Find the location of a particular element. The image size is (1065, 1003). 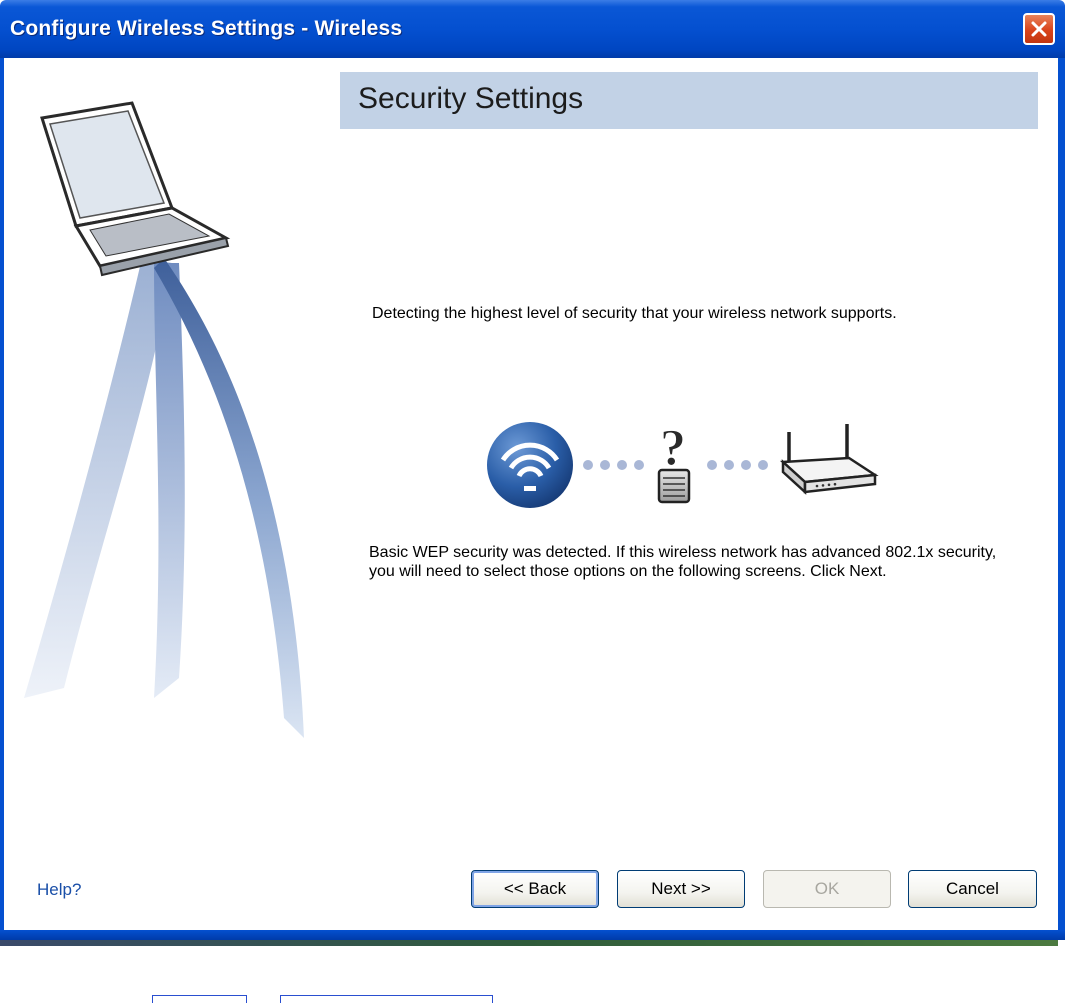

desktop-taskbar-strip is located at coordinates (529, 943).